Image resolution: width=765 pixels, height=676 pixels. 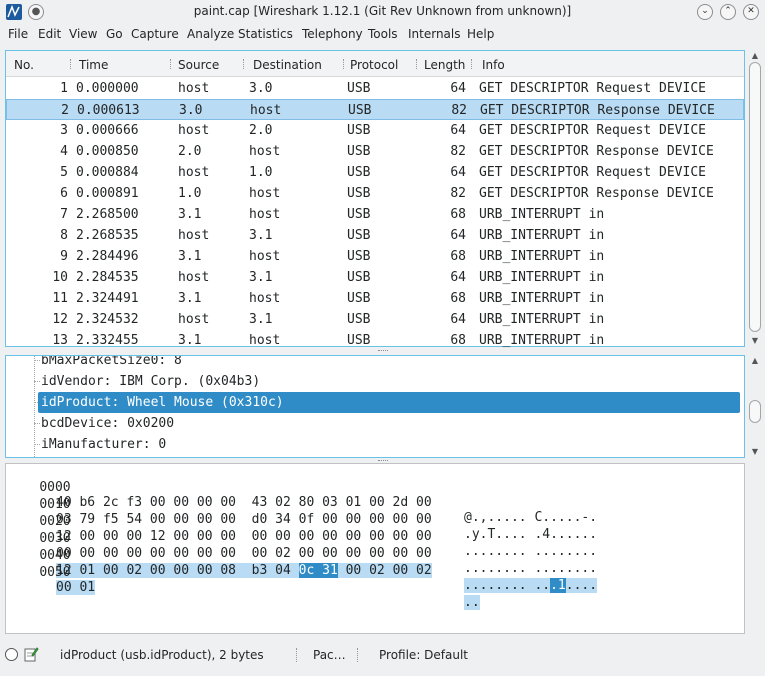 I want to click on detail-row-idvendor: idVendor: IBM Corp. (0x04b3), so click(x=392, y=381).